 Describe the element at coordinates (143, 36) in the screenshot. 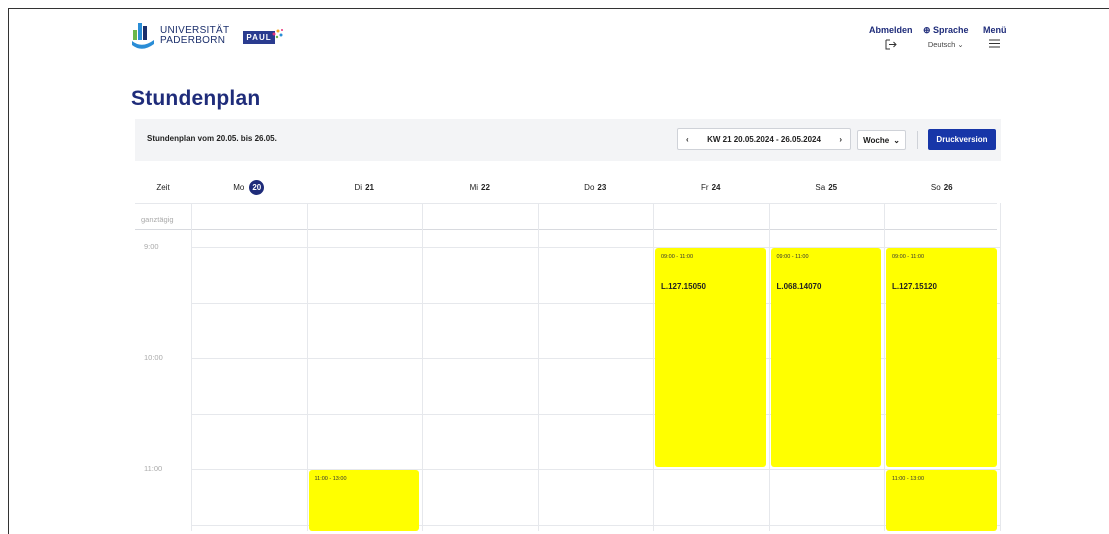

I see `university-logo-mark` at that location.